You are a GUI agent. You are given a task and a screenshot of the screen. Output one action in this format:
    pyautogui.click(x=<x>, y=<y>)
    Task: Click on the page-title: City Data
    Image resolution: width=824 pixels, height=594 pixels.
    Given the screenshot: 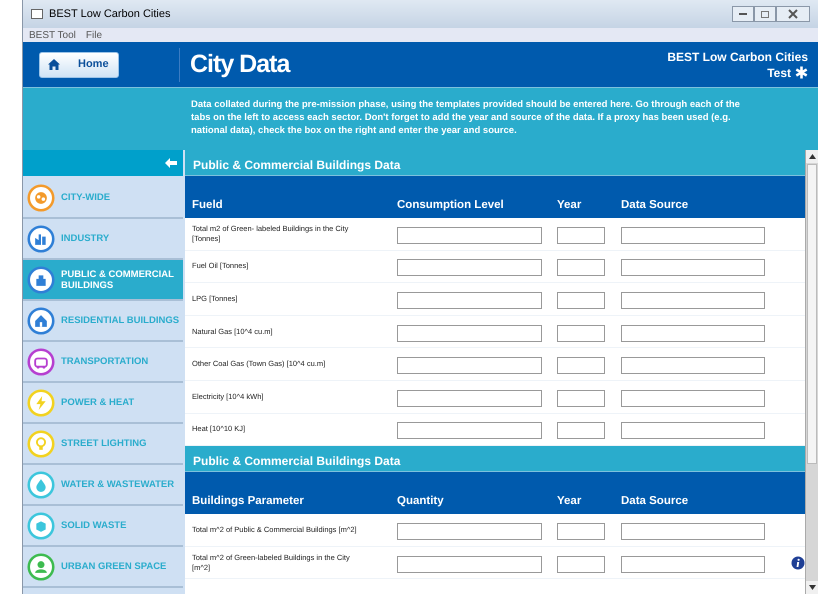 What is the action you would take?
    pyautogui.click(x=240, y=64)
    